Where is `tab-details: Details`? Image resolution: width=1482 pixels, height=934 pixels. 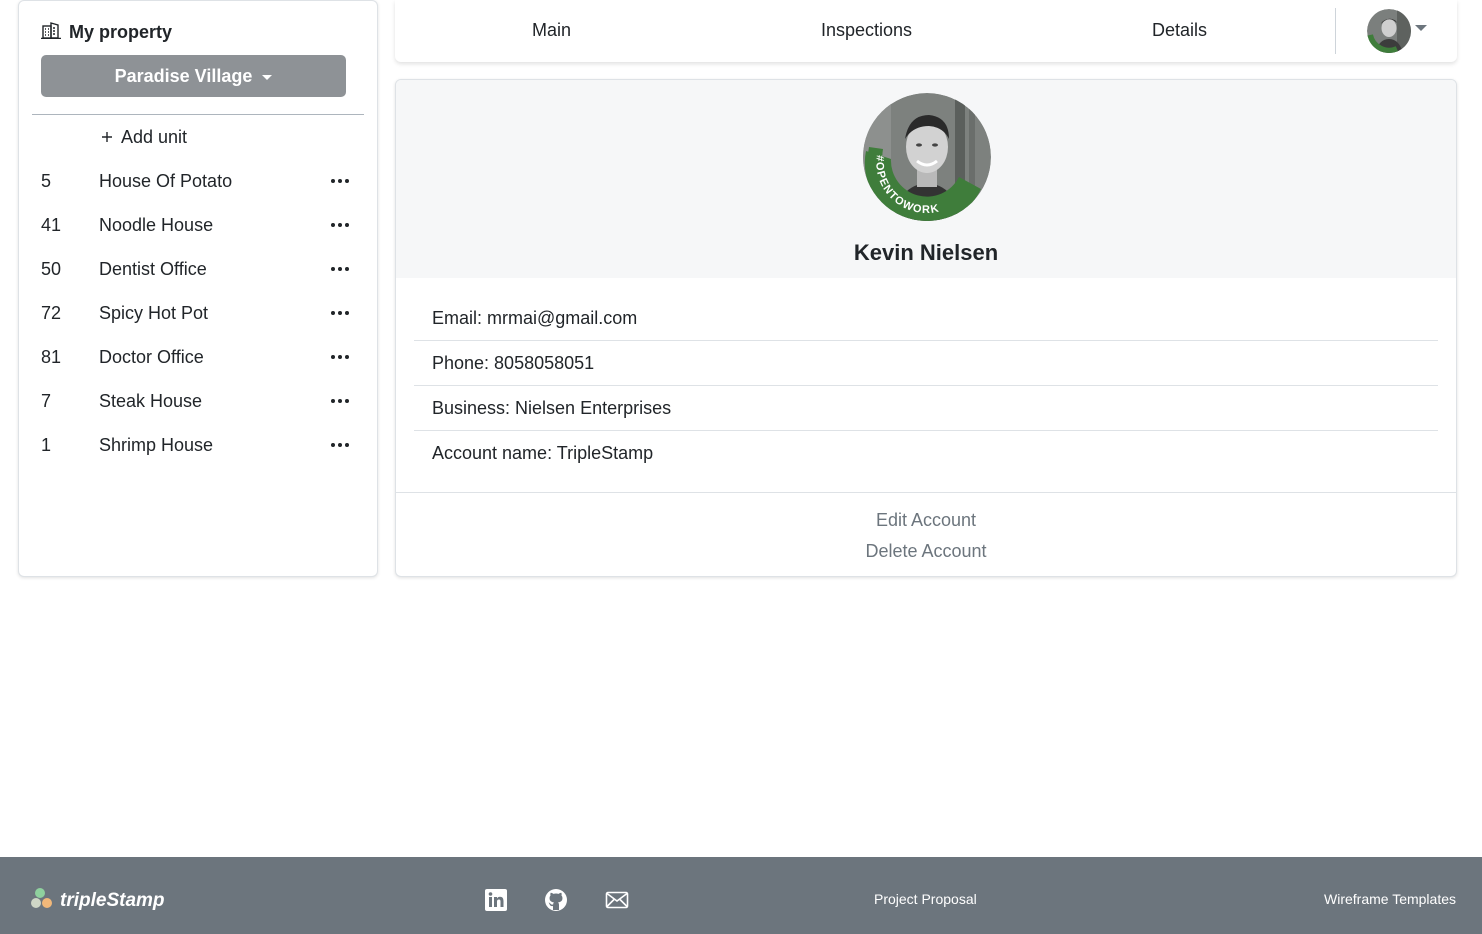 tab-details: Details is located at coordinates (1179, 30).